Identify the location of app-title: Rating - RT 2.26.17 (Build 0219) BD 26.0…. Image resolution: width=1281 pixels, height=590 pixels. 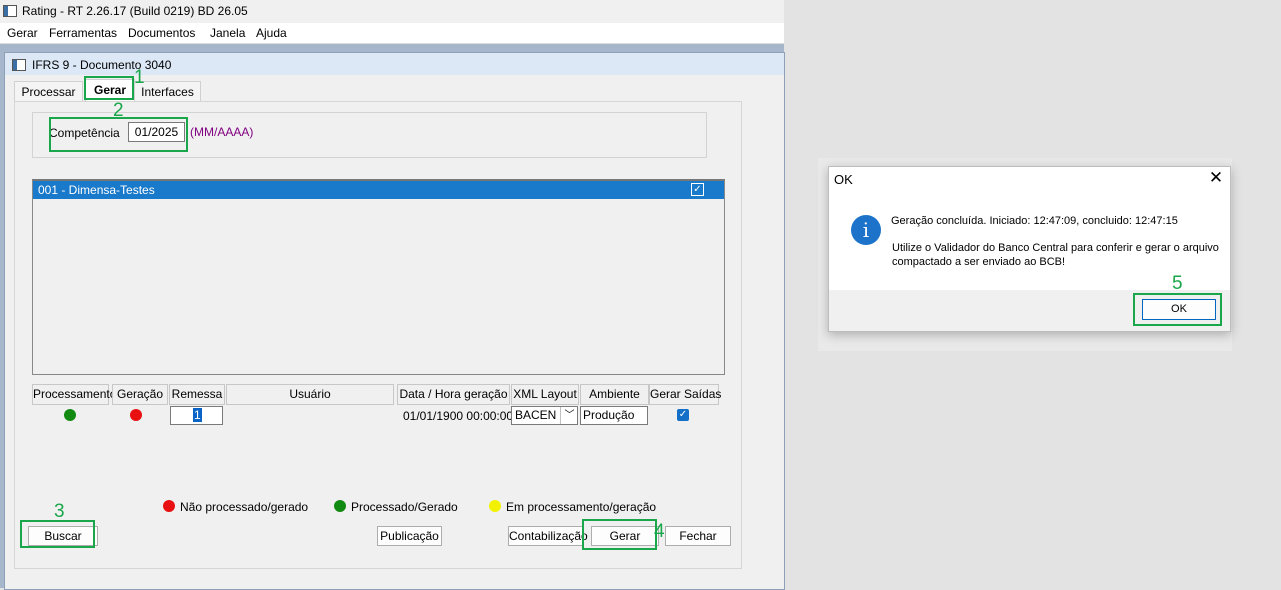
(135, 11).